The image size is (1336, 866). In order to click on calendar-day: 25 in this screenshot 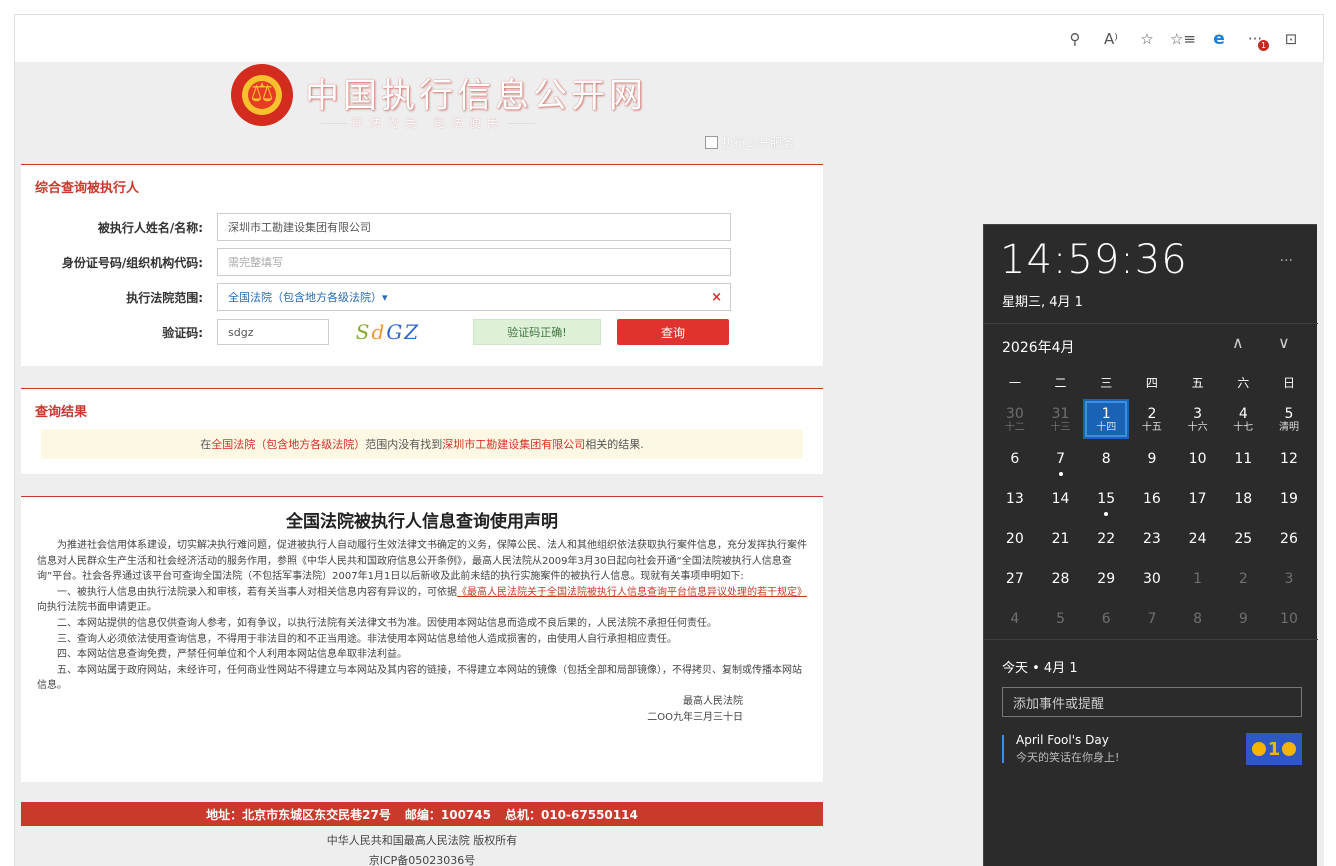, I will do `click(1243, 539)`.